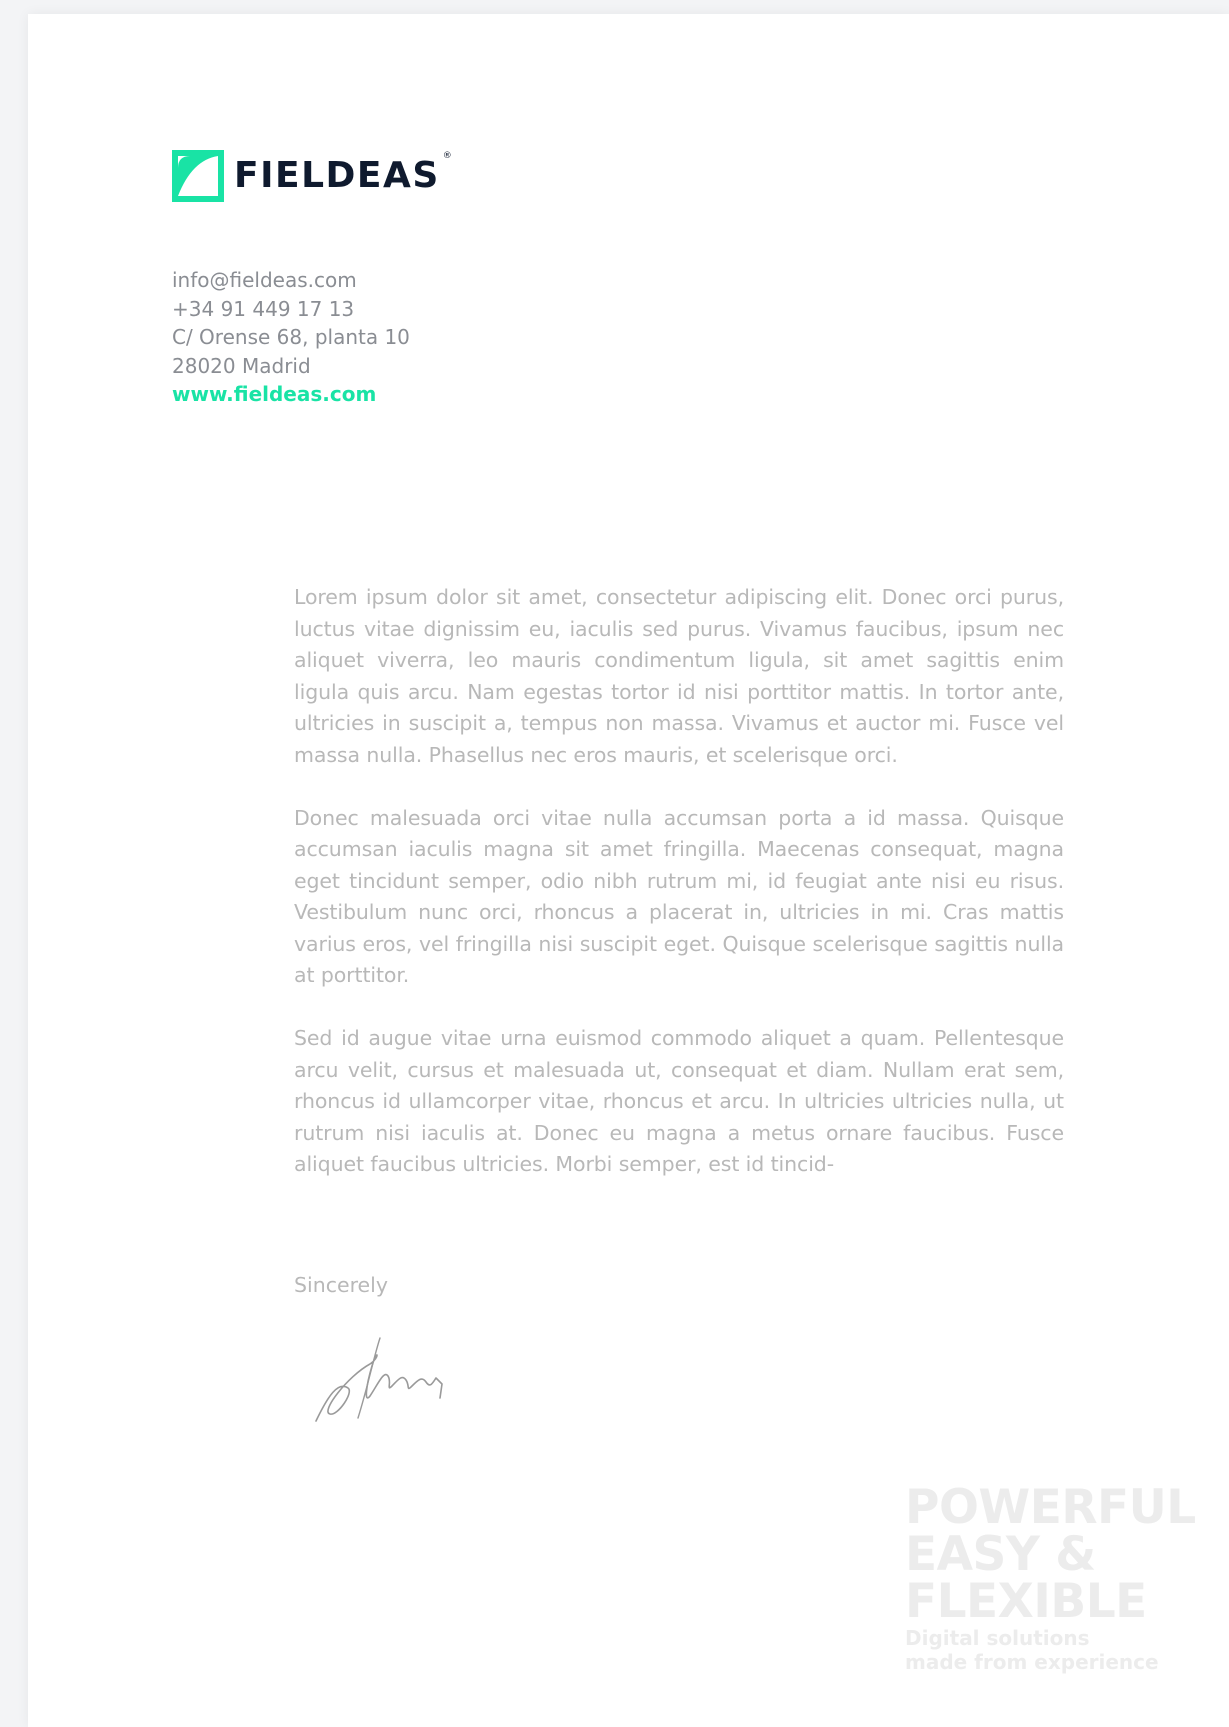 This screenshot has width=1229, height=1727. Describe the element at coordinates (291, 394) in the screenshot. I see `contact-website-link: www.fieldeas.com` at that location.